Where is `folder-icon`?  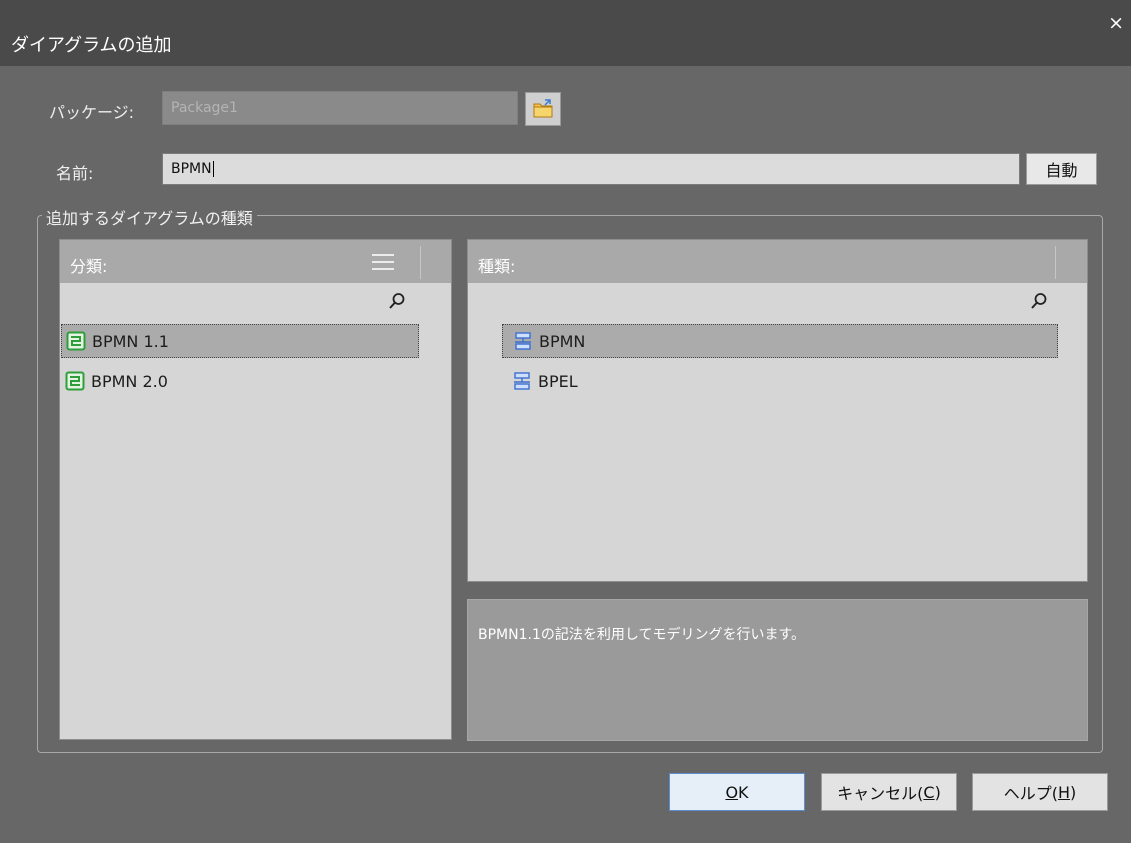
folder-icon is located at coordinates (543, 108).